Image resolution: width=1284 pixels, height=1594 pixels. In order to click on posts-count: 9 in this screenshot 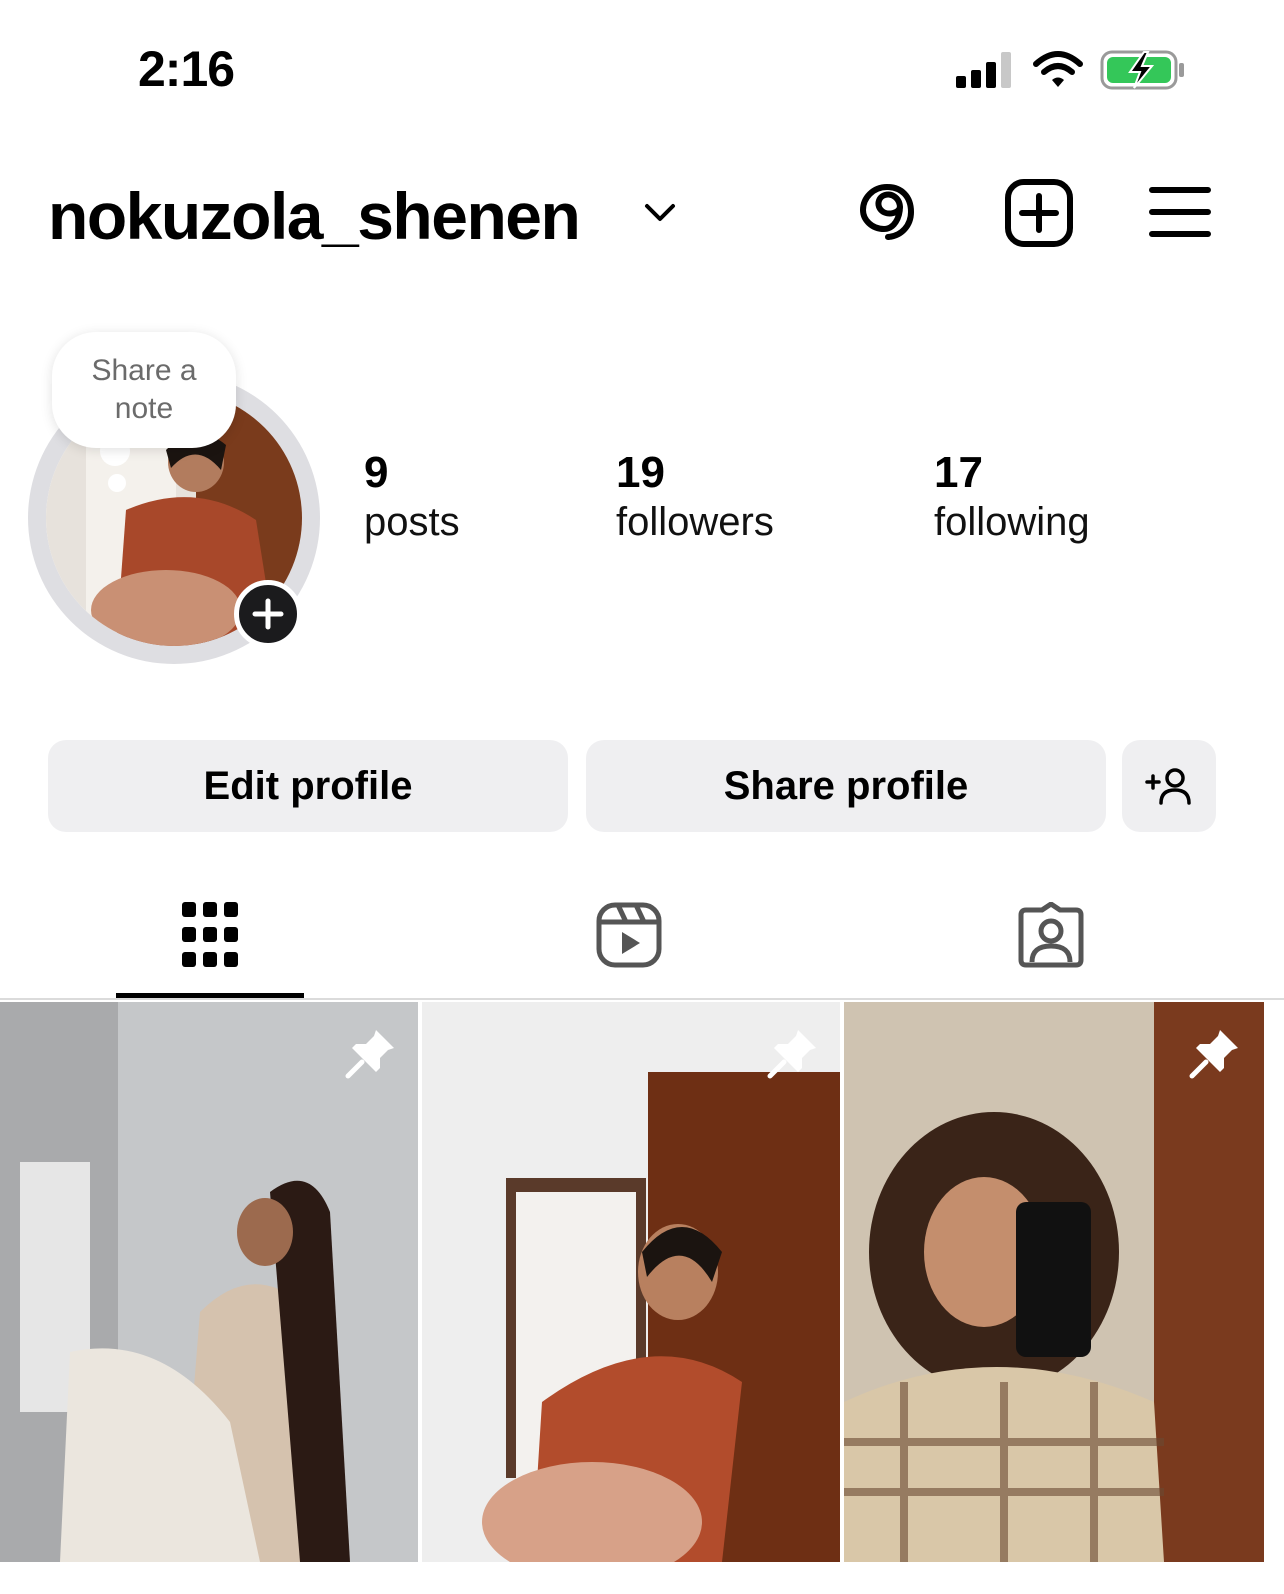, I will do `click(376, 472)`.